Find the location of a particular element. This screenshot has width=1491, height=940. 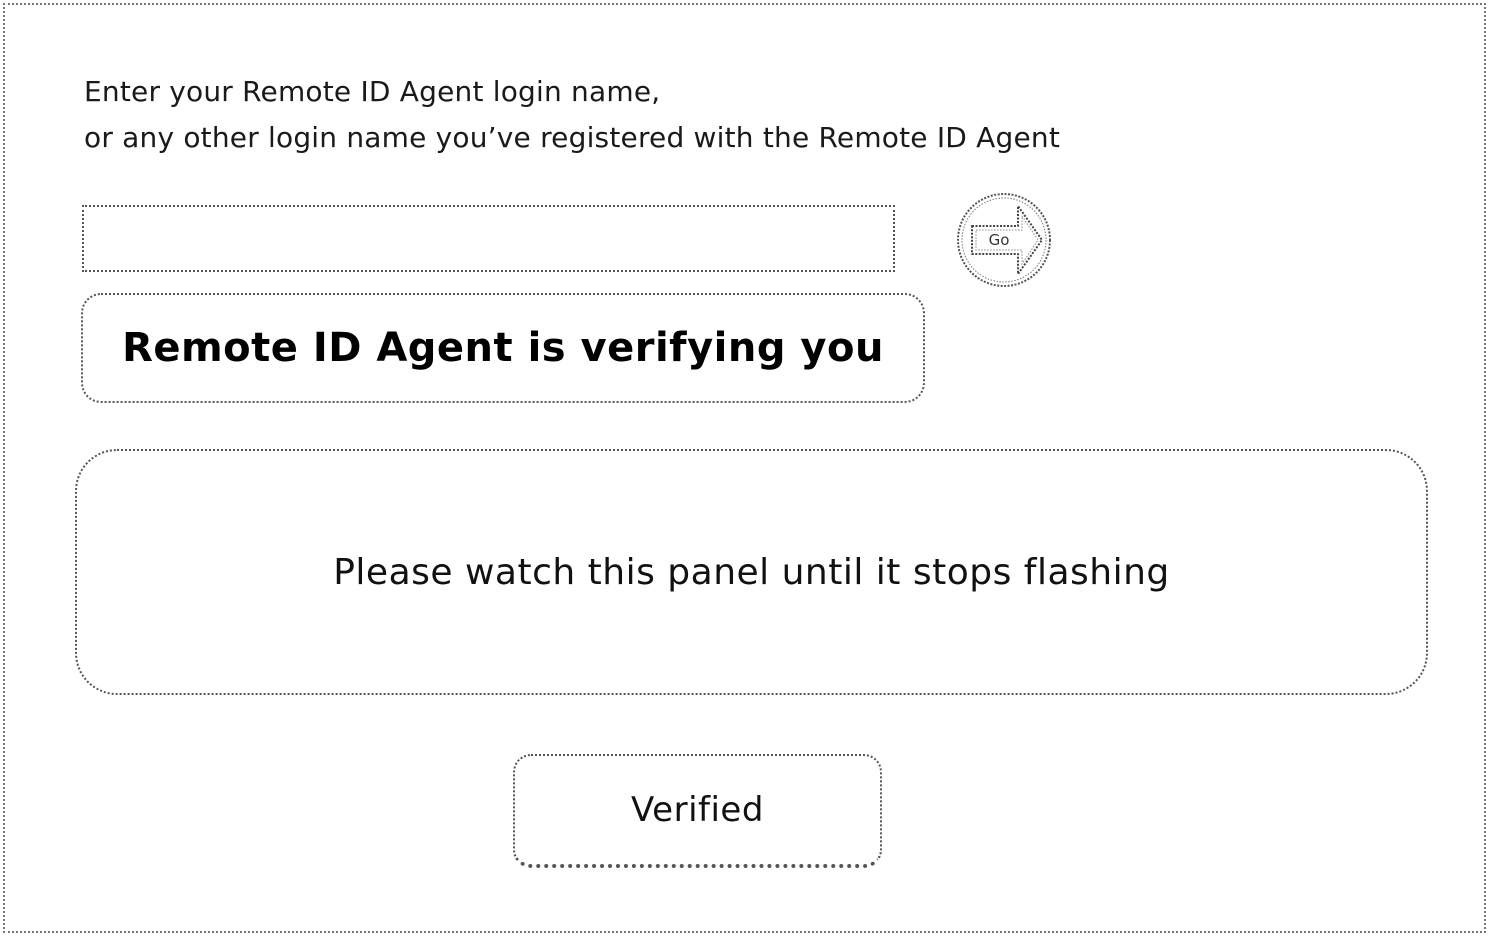

verified-button: Verified is located at coordinates (697, 811).